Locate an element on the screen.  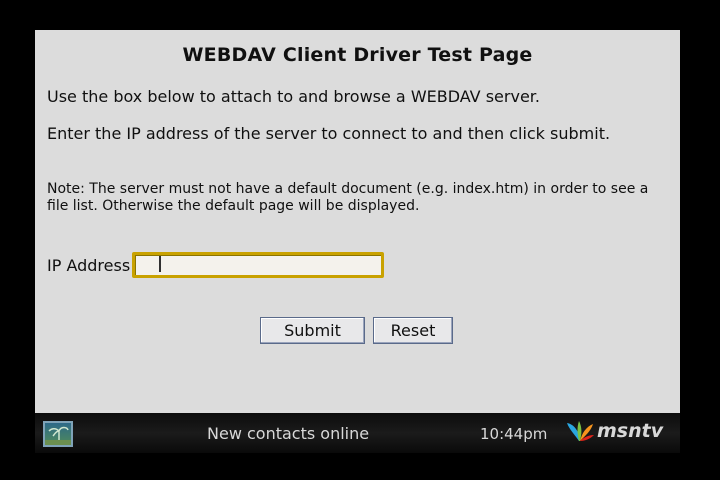
tv-screen-icon is located at coordinates (58, 434).